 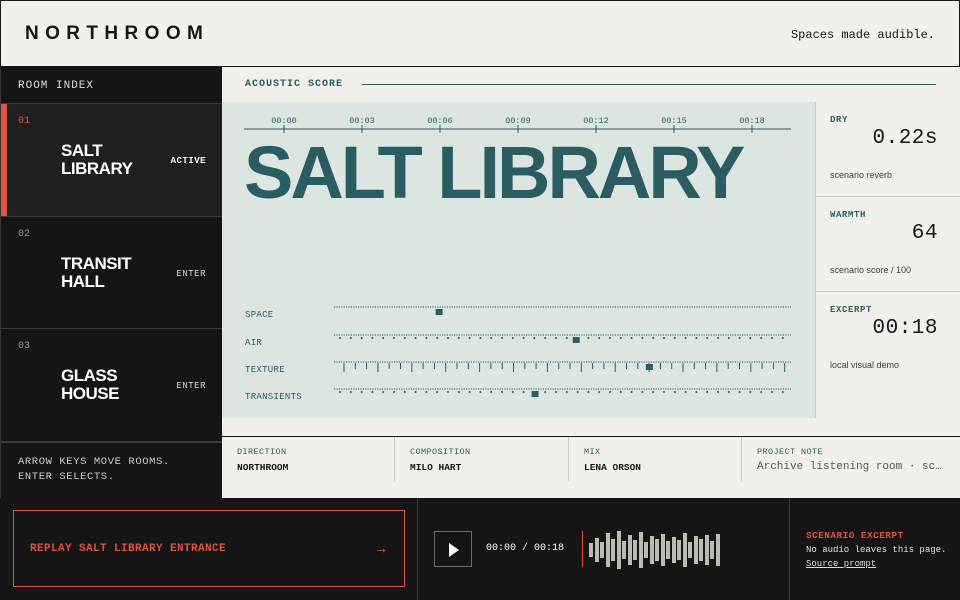 I want to click on app-header: NORTHROOM Spaces made audible., so click(x=480, y=33).